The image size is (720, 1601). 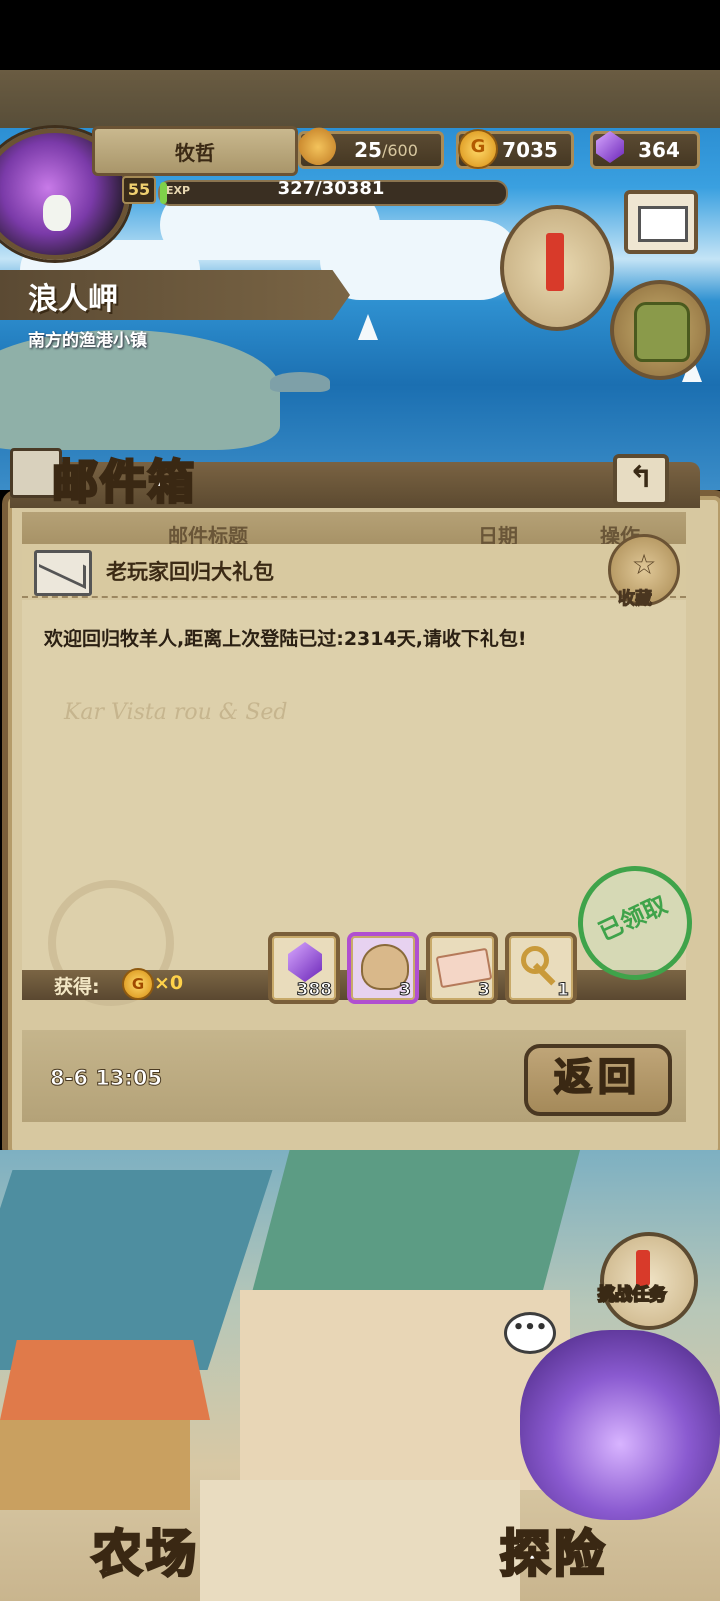 I want to click on location-name: 浪人岬, so click(x=73, y=299).